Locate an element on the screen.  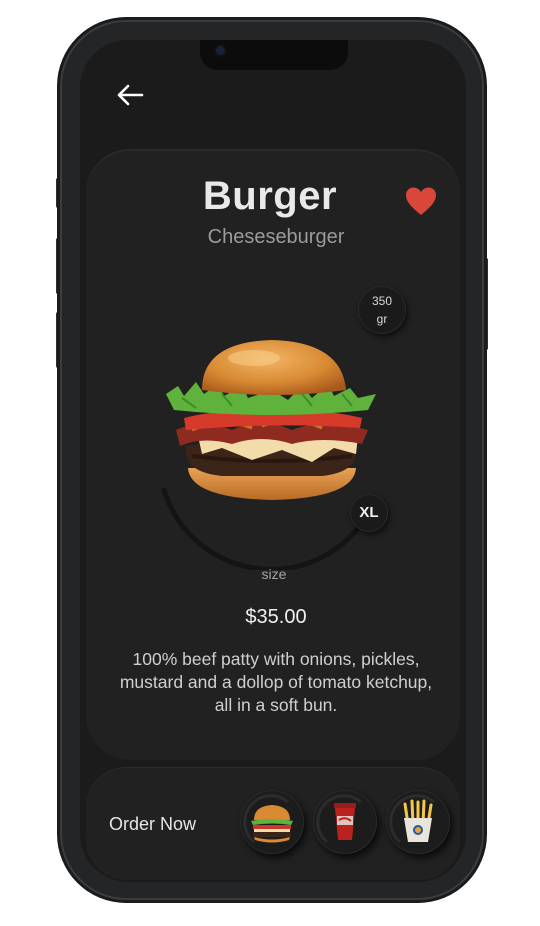
menu-item-burger is located at coordinates (272, 822).